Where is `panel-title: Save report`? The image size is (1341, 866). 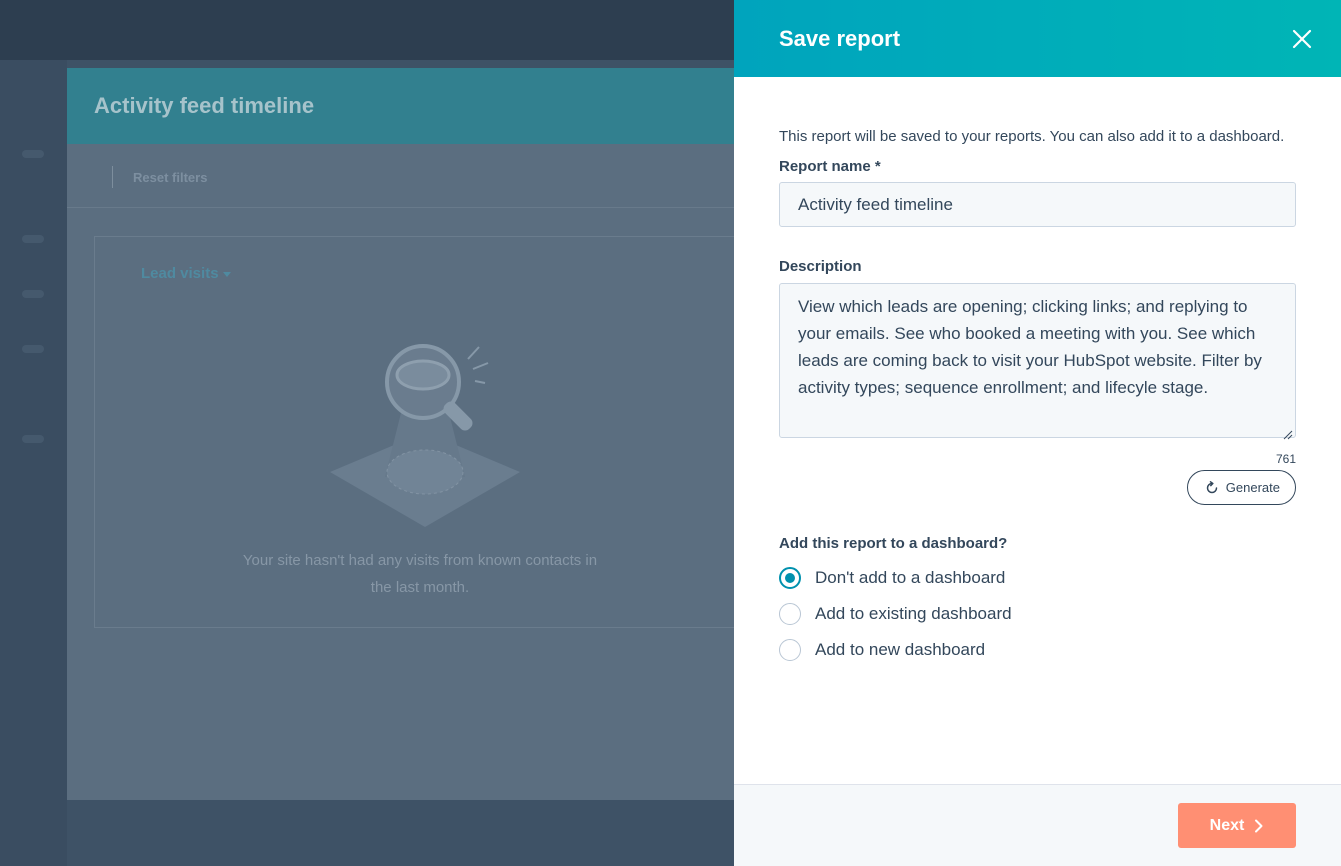 panel-title: Save report is located at coordinates (840, 38).